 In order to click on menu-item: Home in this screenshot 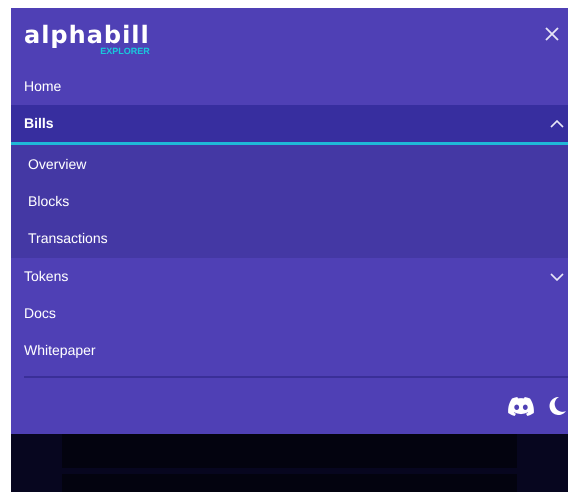, I will do `click(289, 86)`.